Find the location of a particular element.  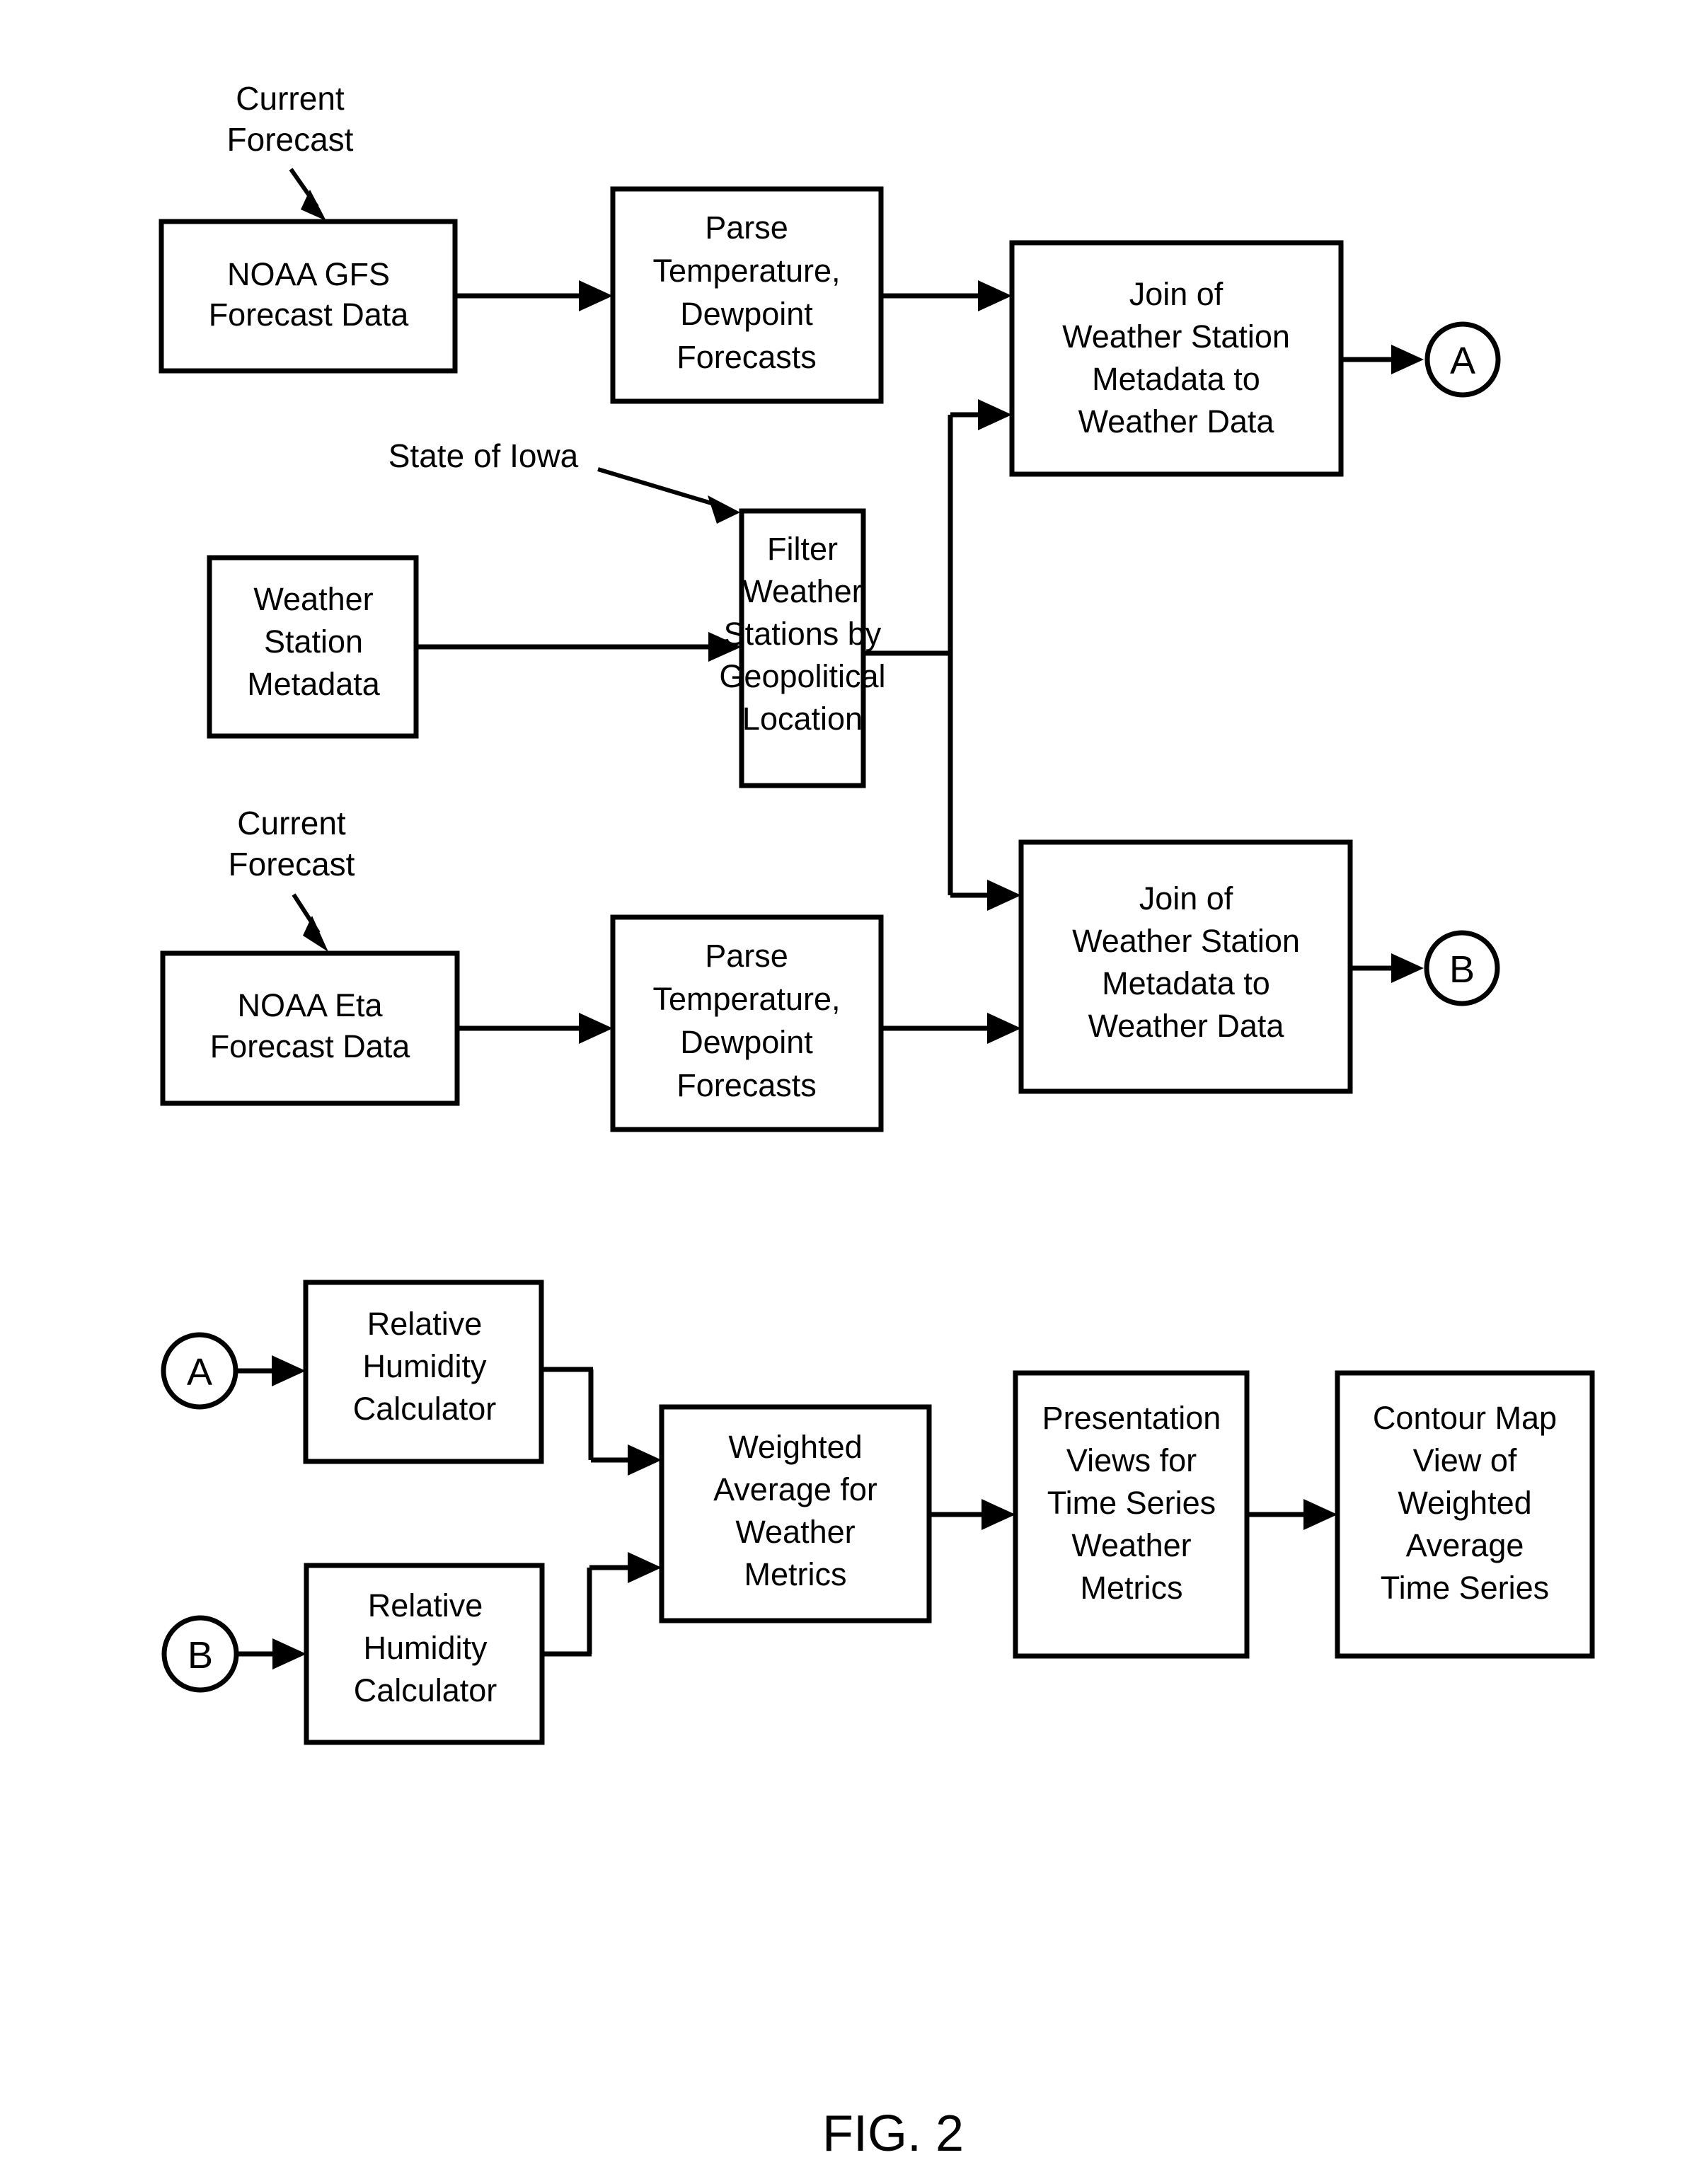

node-weighted-average-line4: Metrics is located at coordinates (795, 1574).